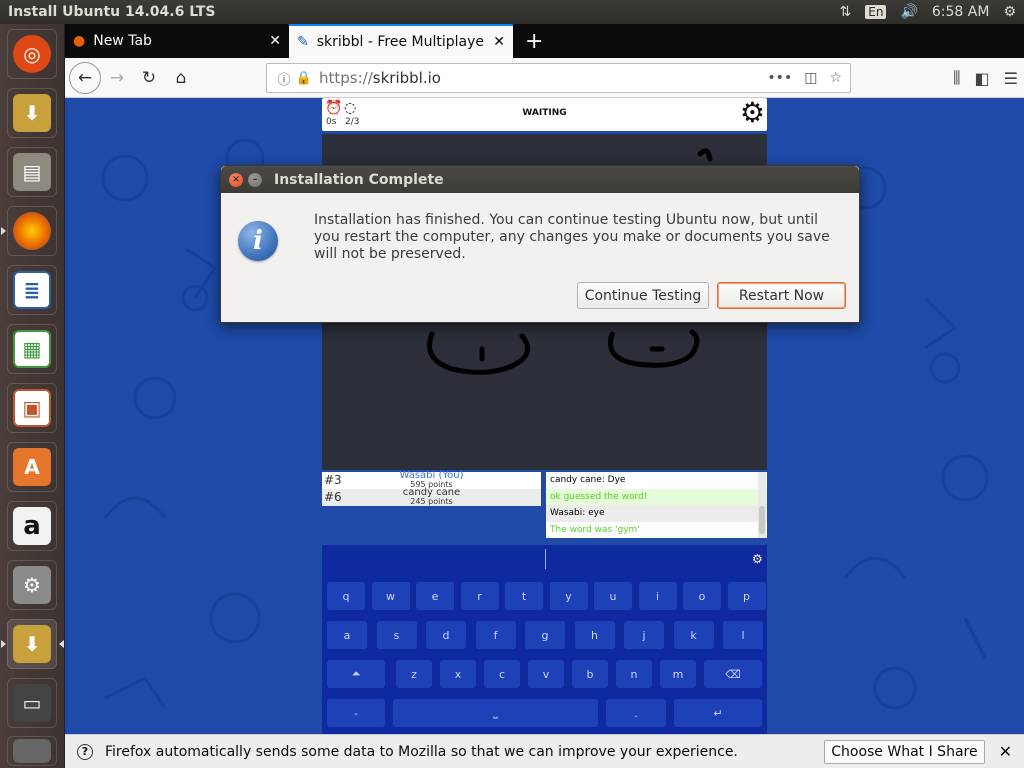 Image resolution: width=1024 pixels, height=768 pixels. Describe the element at coordinates (540, 78) in the screenshot. I see `url-text: https://skribbl.io` at that location.